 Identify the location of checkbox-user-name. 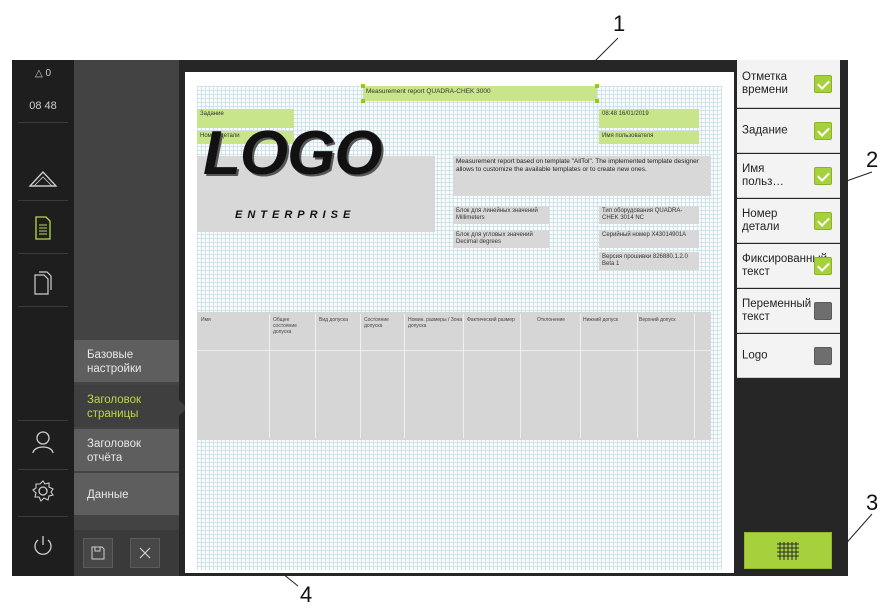
(823, 175).